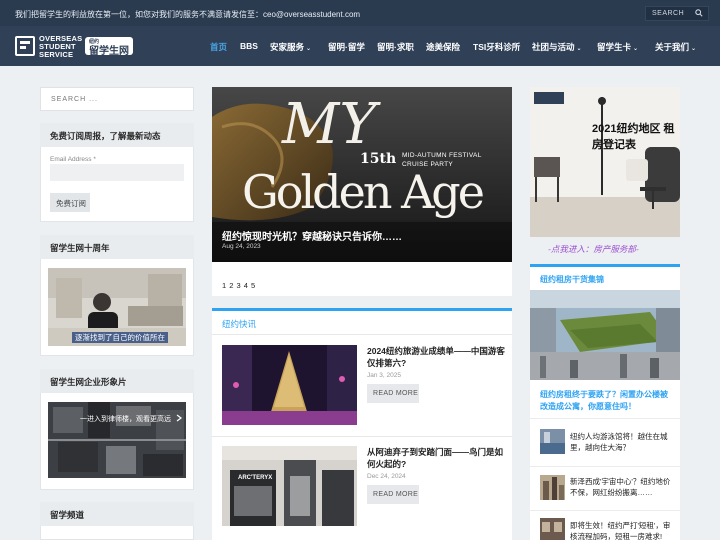 The height and width of the screenshot is (540, 720). I want to click on rockefeller-tree-image, so click(289, 385).